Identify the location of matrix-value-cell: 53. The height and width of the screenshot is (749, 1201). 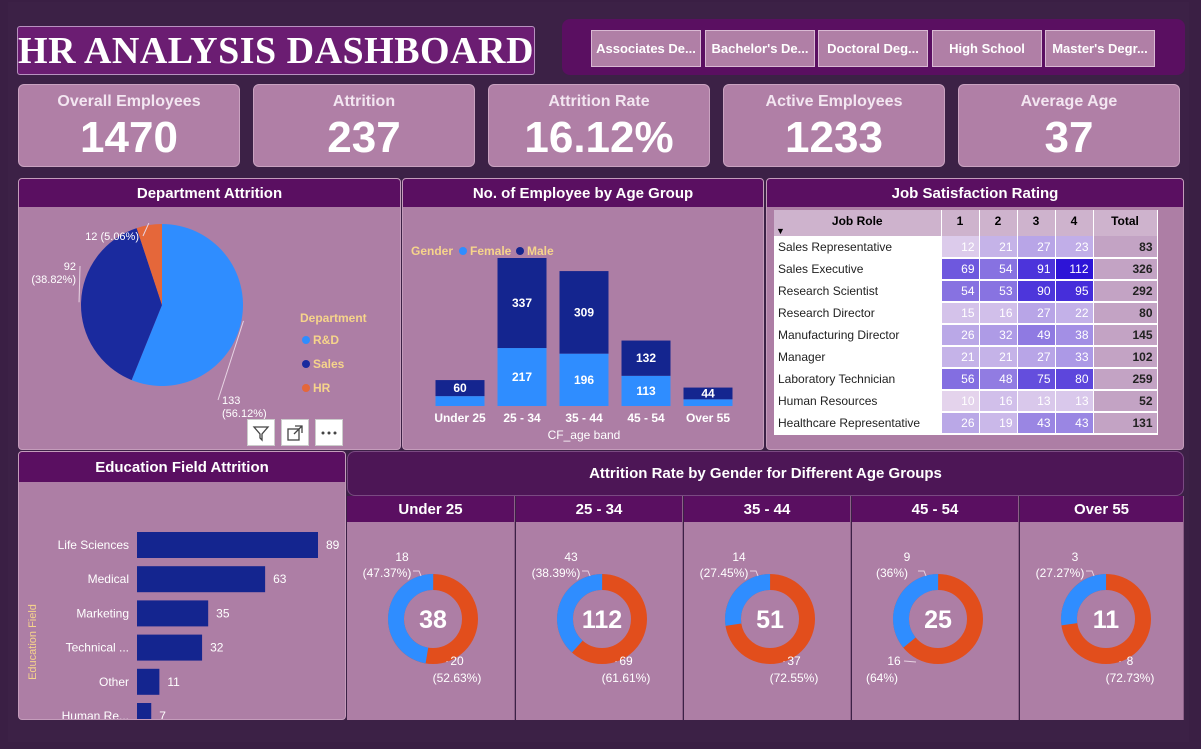
(998, 291).